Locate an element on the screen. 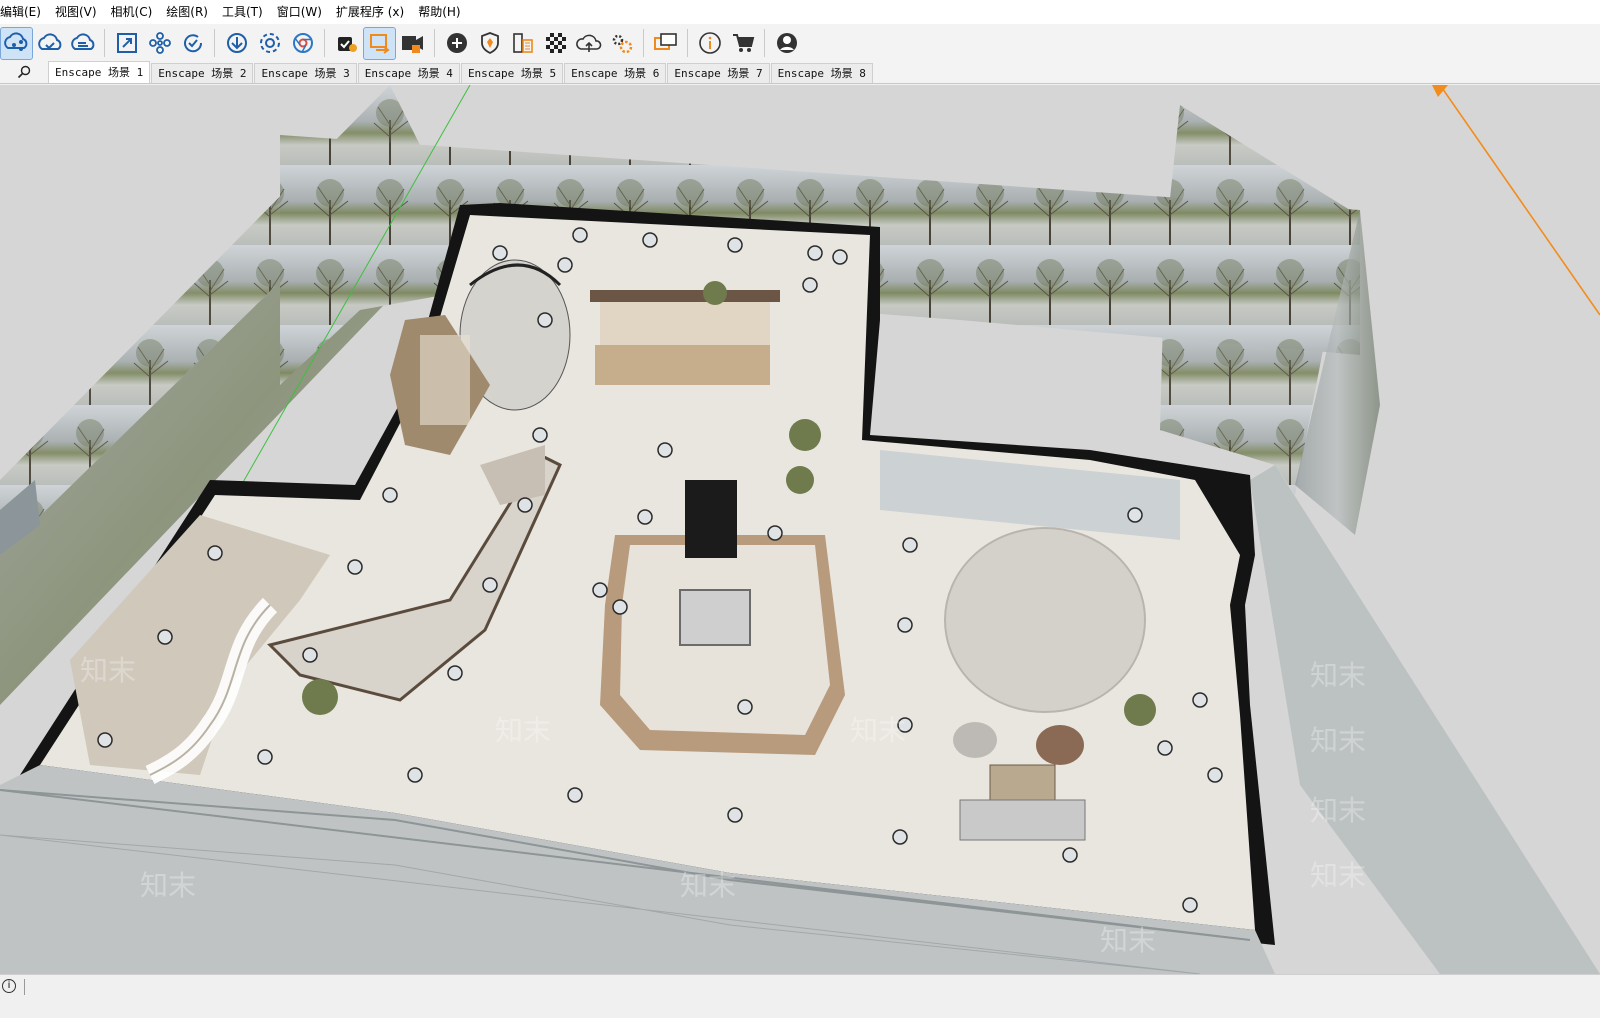  scene-tab-4: Enscape 场景 4 is located at coordinates (408, 73).